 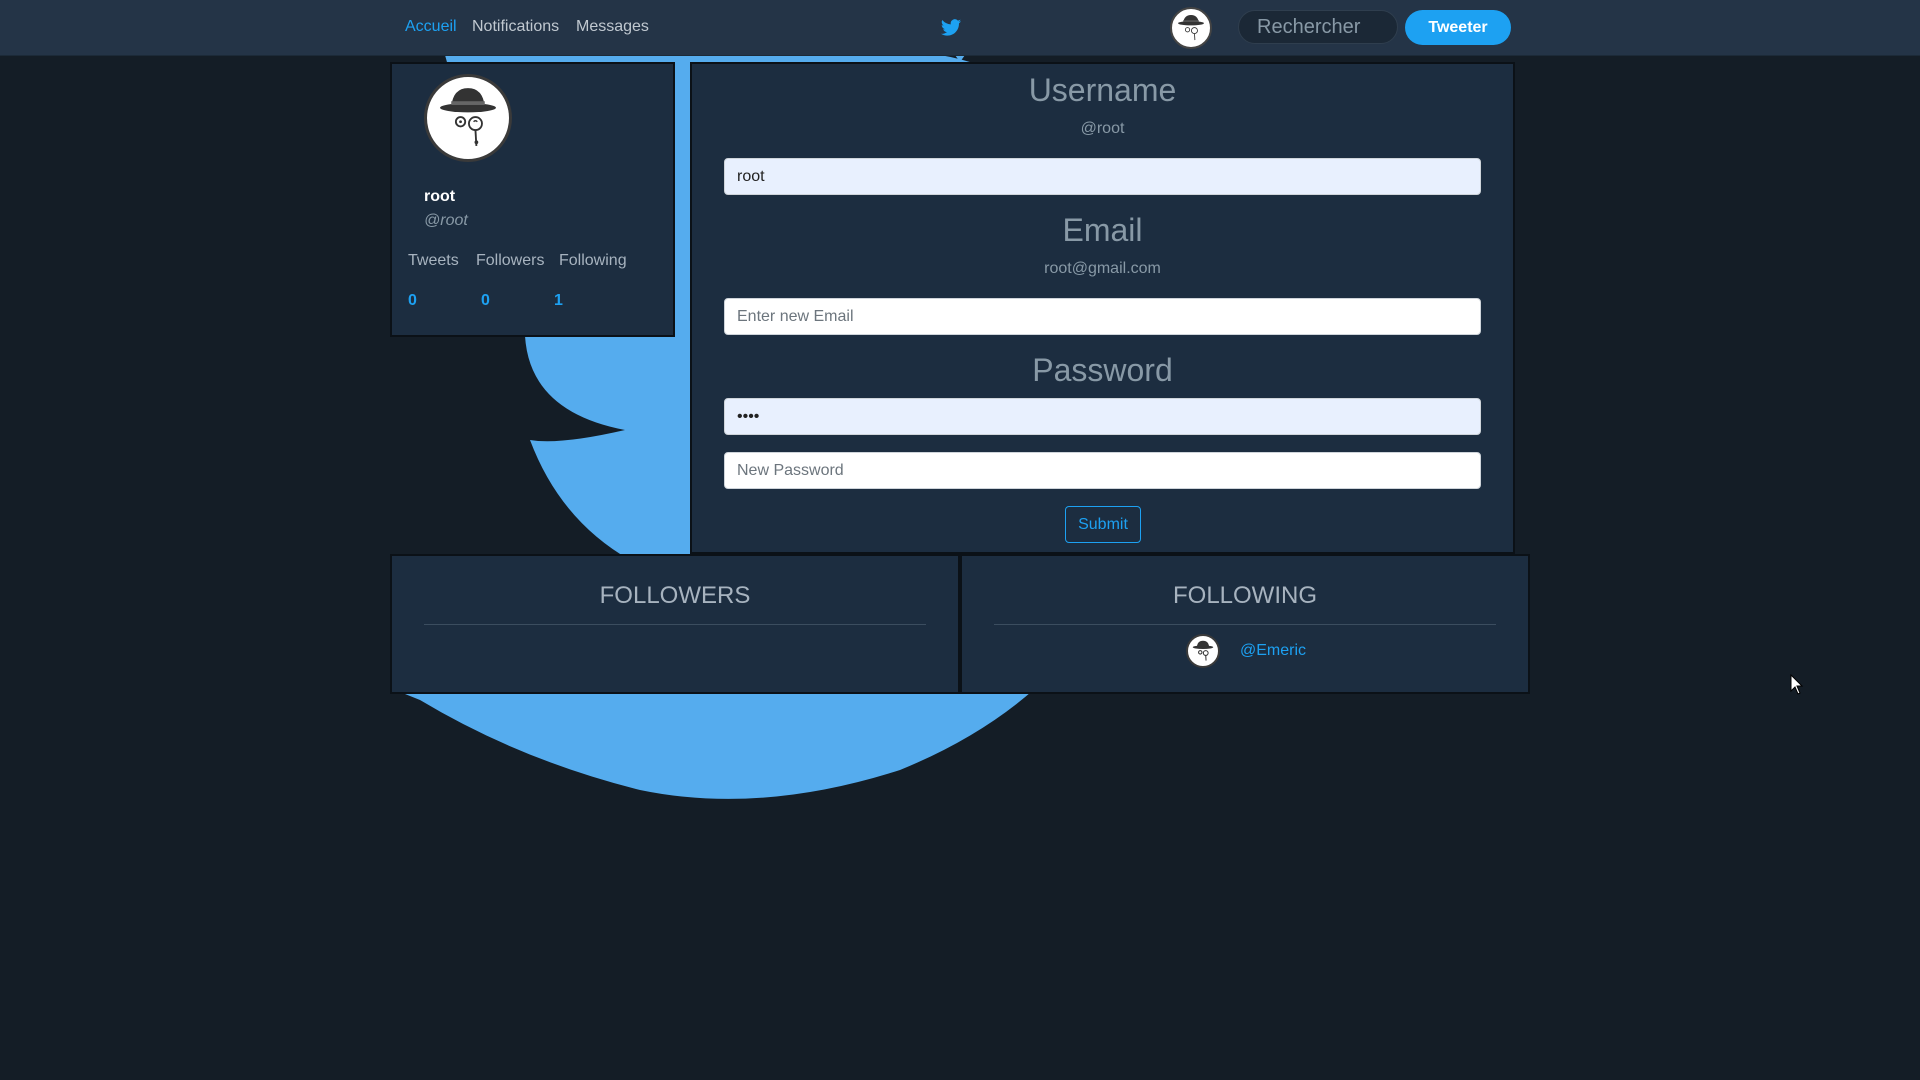 I want to click on followers-panel: FOLLOWERS, so click(x=675, y=624).